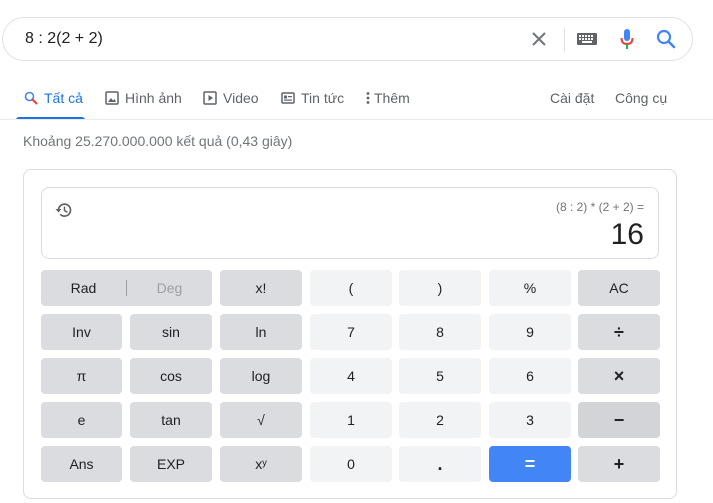  Describe the element at coordinates (530, 288) in the screenshot. I see `percent-button: %` at that location.